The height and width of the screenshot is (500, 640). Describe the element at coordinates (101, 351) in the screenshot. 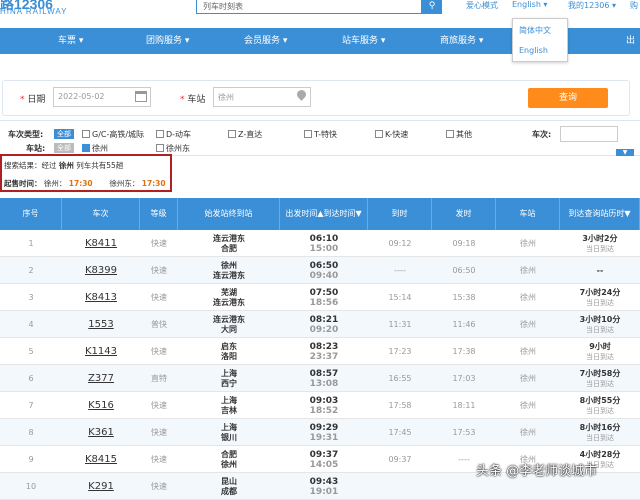

I see `cell-train: K1143` at that location.